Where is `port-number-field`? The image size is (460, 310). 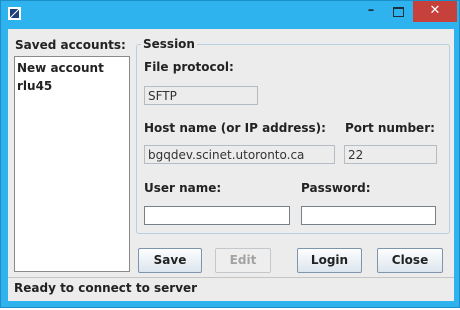
port-number-field is located at coordinates (390, 154).